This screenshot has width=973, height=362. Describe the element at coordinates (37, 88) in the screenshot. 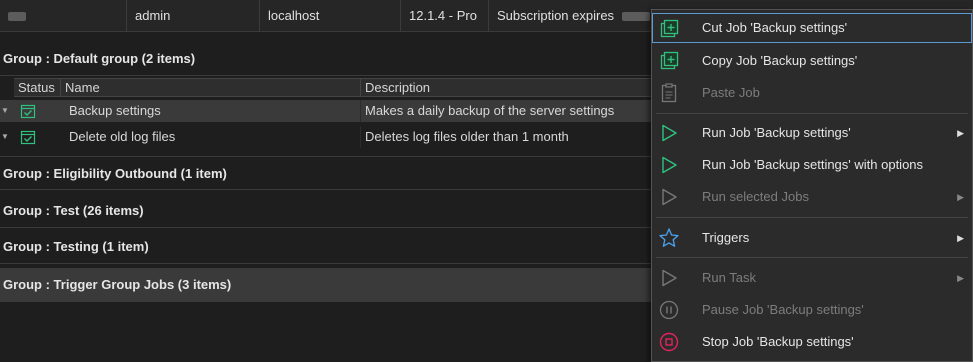

I see `column-status: Status` at that location.